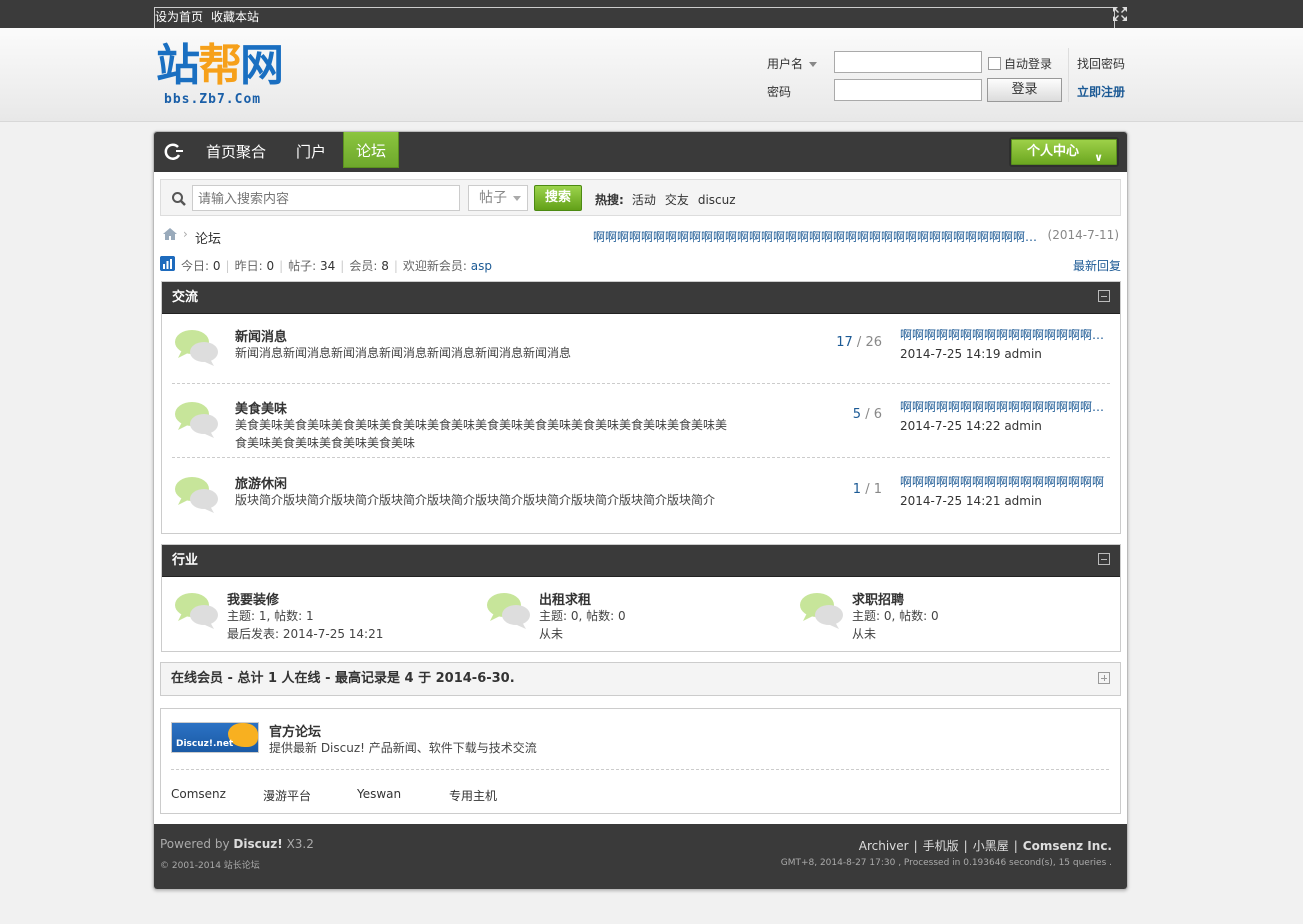 This screenshot has width=1303, height=924. What do you see at coordinates (634, 619) in the screenshot?
I see `forum-cell: 出租求租 主题: 0, 帖数: 0 从未` at bounding box center [634, 619].